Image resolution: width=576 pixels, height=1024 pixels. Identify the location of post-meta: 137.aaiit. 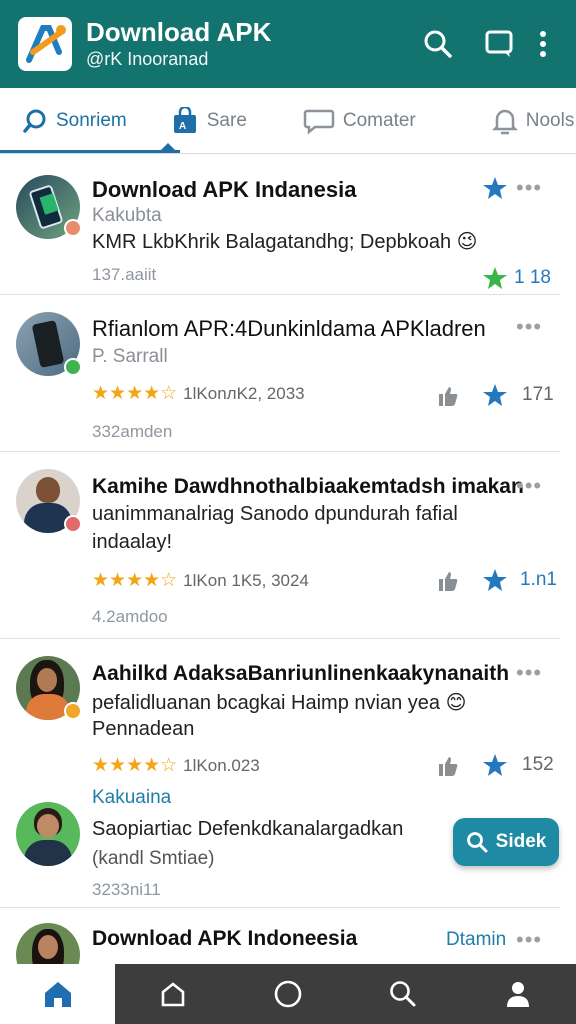
(124, 274).